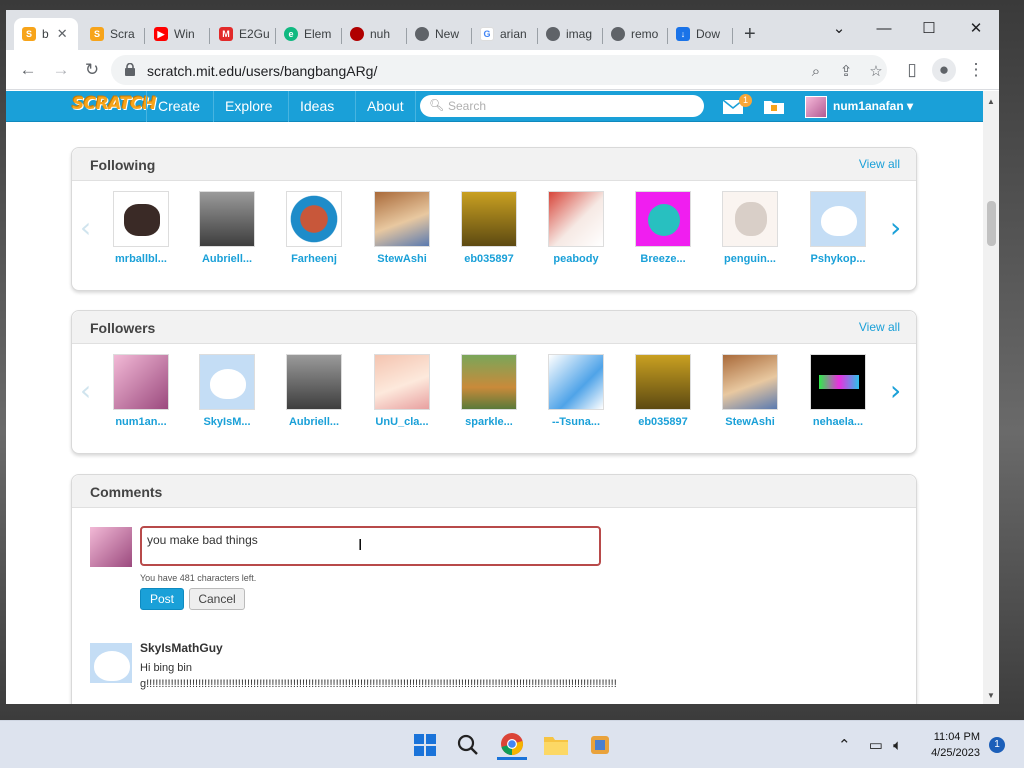  What do you see at coordinates (897, 745) in the screenshot?
I see `volume-icon: 🔈︎` at bounding box center [897, 745].